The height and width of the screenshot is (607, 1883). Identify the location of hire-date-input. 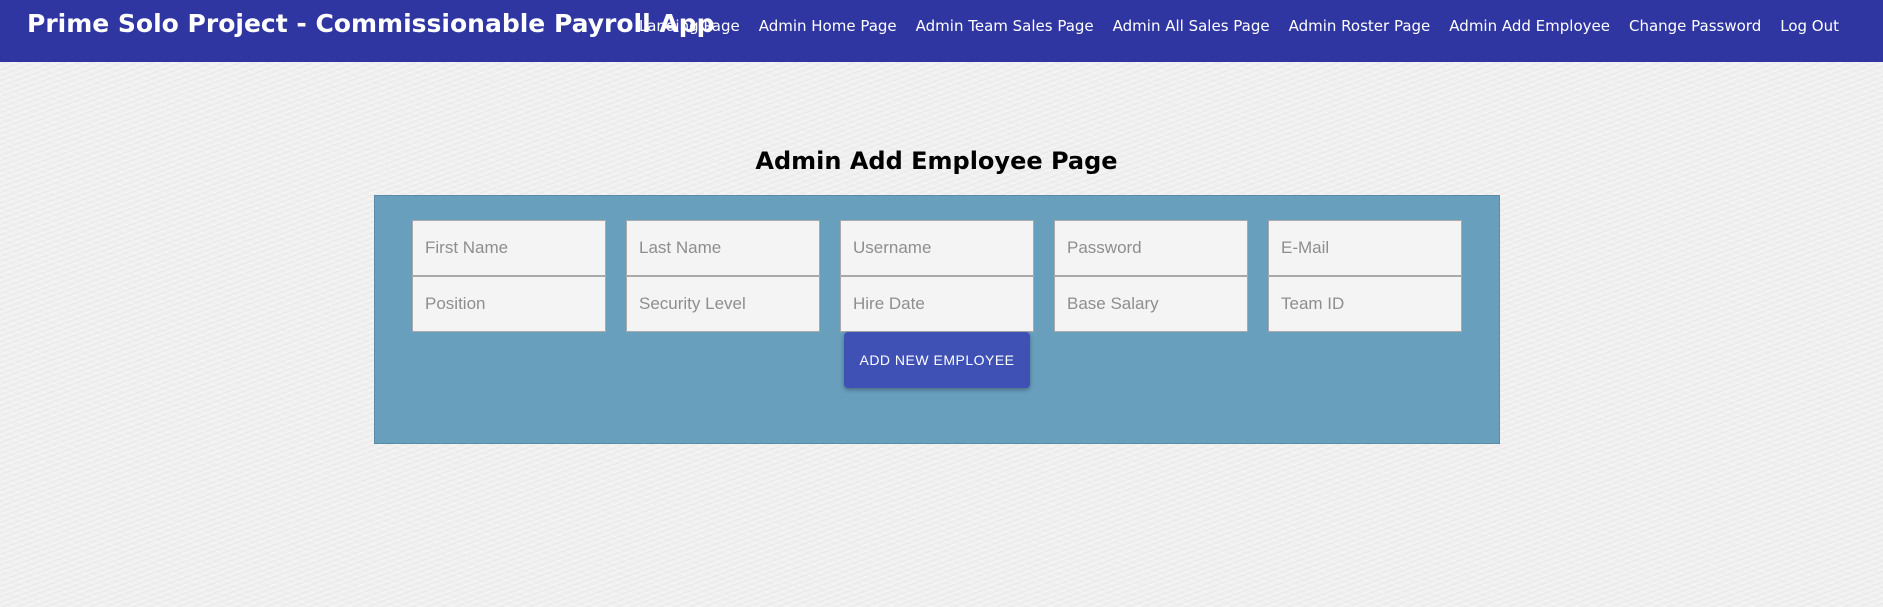
(937, 304).